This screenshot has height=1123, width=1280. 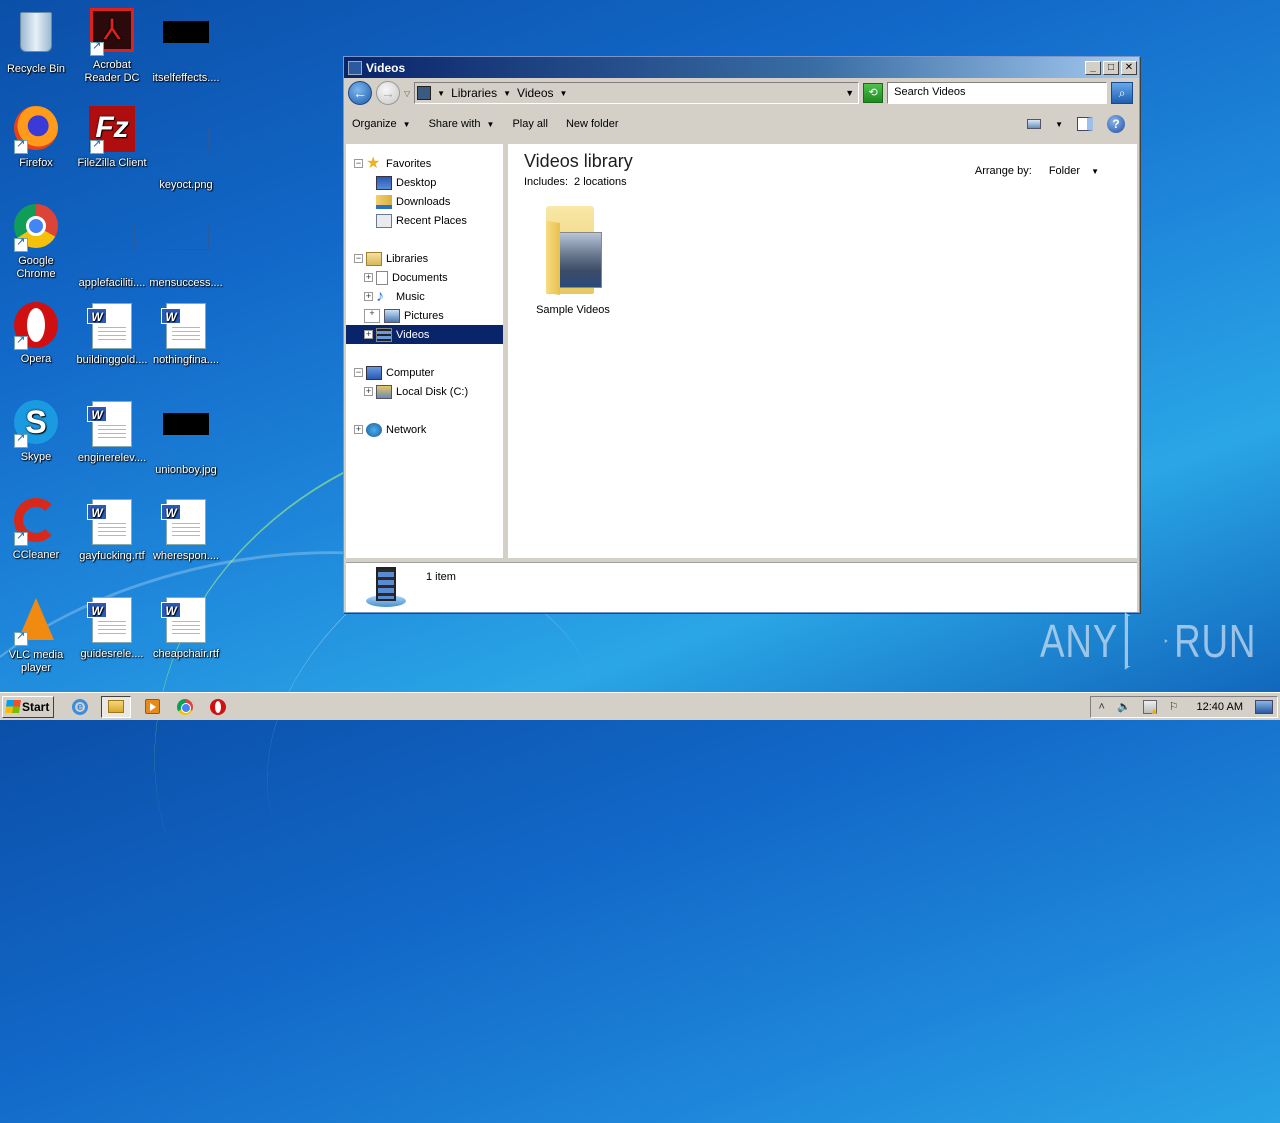 What do you see at coordinates (80, 707) in the screenshot?
I see `taskbar-internet-explorer: e` at bounding box center [80, 707].